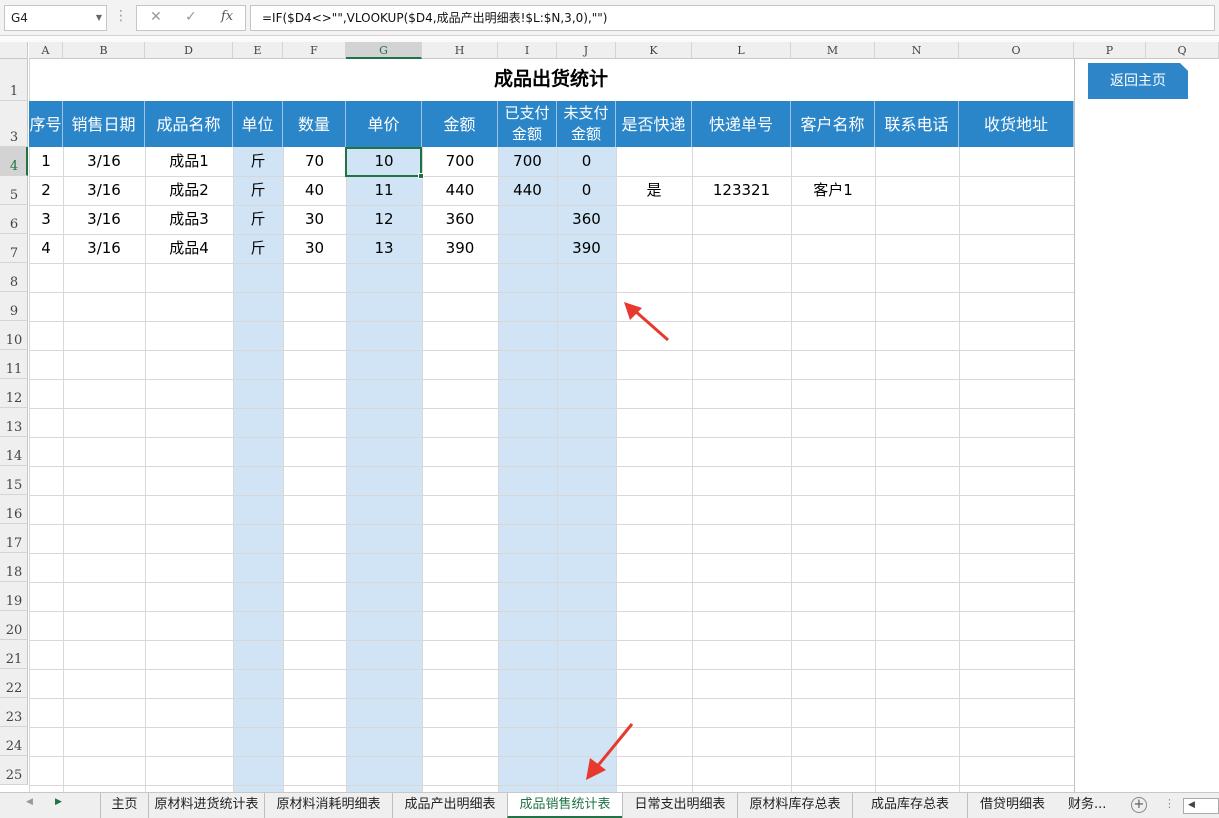 Image resolution: width=1219 pixels, height=818 pixels. Describe the element at coordinates (14, 306) in the screenshot. I see `row-header-9: 9` at that location.